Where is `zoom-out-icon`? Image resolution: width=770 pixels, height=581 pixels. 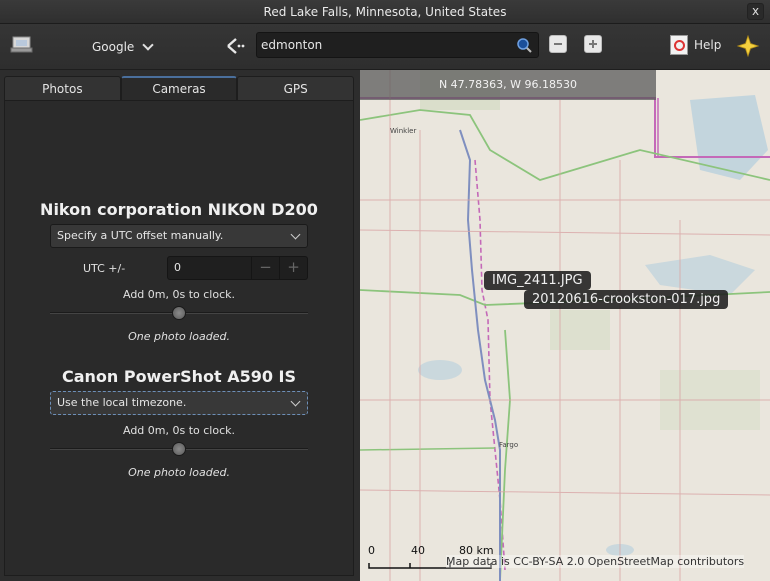 zoom-out-icon is located at coordinates (558, 44).